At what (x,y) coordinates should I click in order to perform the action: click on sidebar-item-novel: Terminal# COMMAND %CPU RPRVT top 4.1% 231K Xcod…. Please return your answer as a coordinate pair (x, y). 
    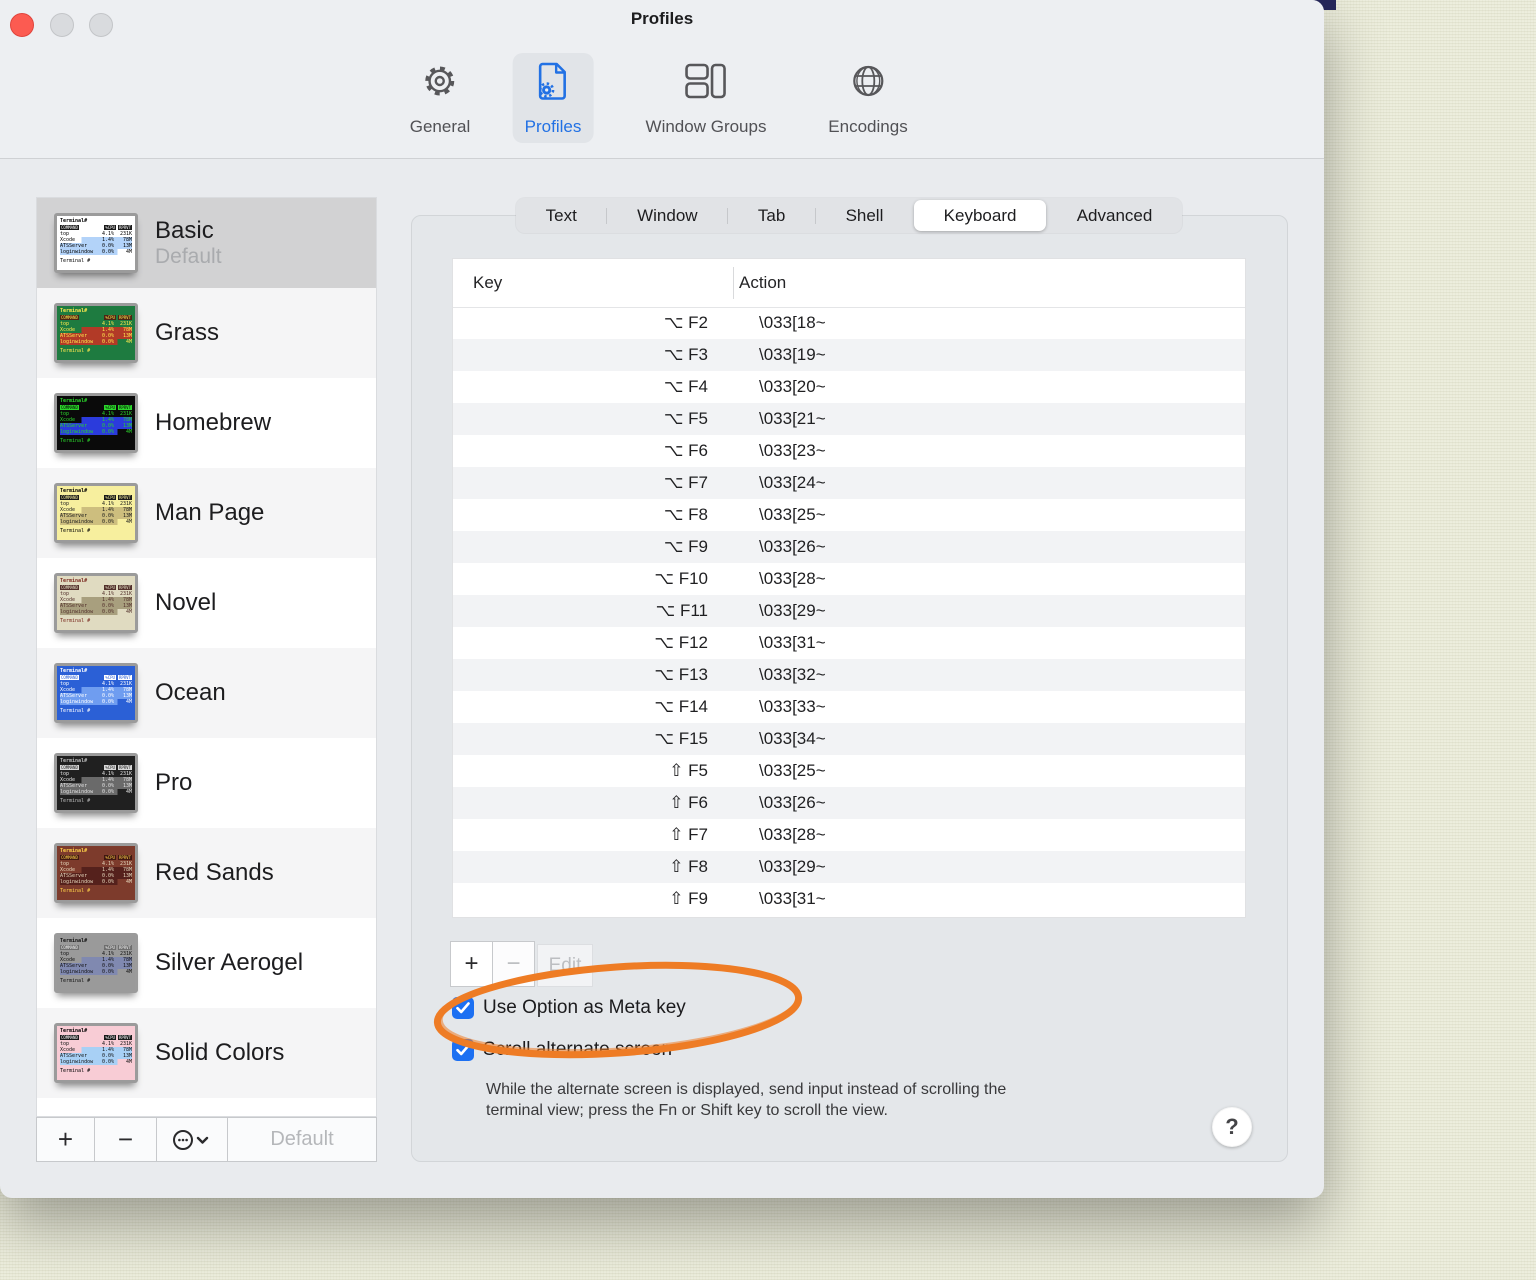
    Looking at the image, I should click on (206, 603).